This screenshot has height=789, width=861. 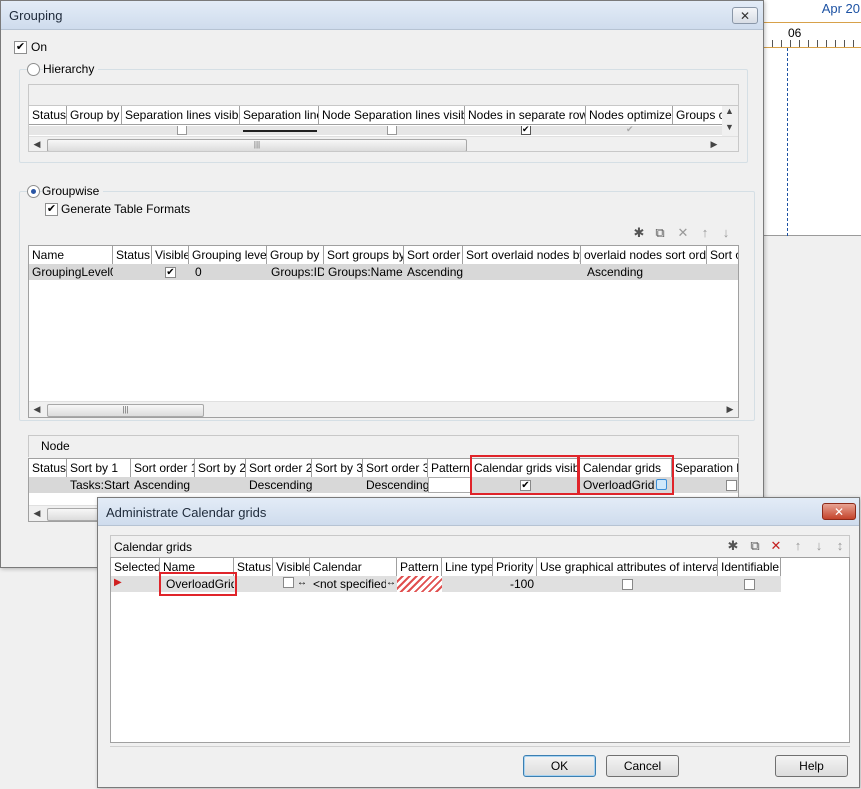 What do you see at coordinates (522, 255) in the screenshot?
I see `groupwise-col-sort-overlaid: Sort overlaid nodes by` at bounding box center [522, 255].